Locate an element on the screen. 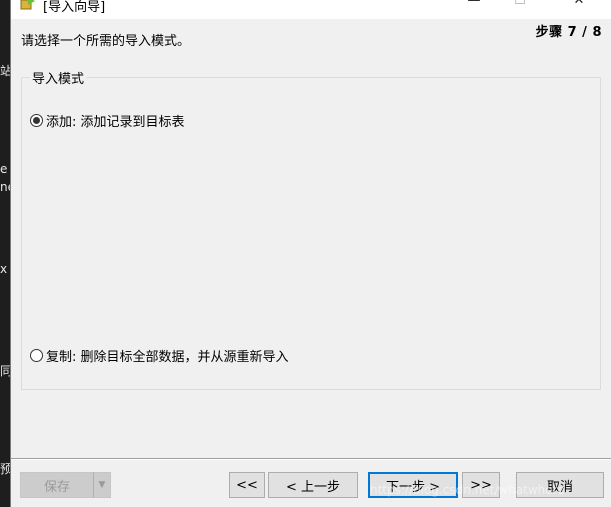 The height and width of the screenshot is (507, 611). maximize-button: ☐ is located at coordinates (520, 5).